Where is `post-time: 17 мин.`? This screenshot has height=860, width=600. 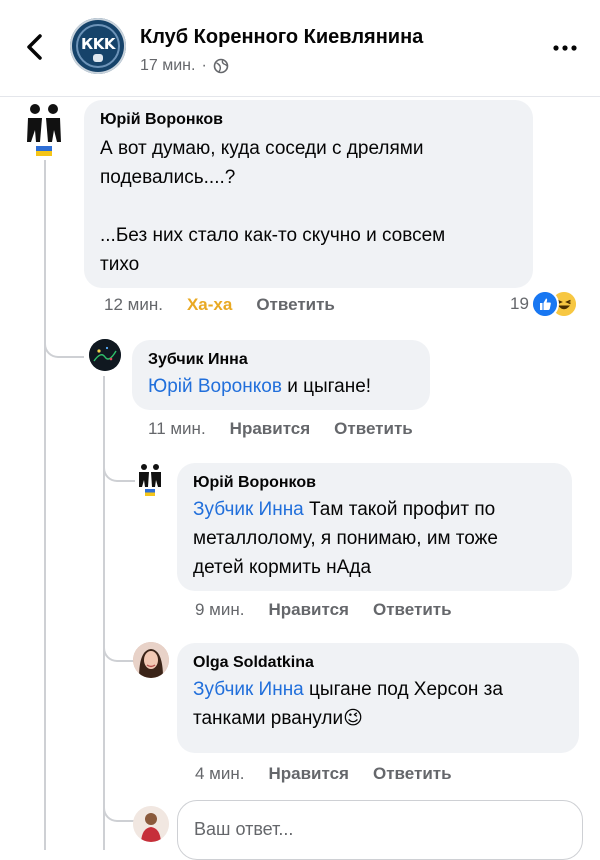
post-time: 17 мин. is located at coordinates (168, 65).